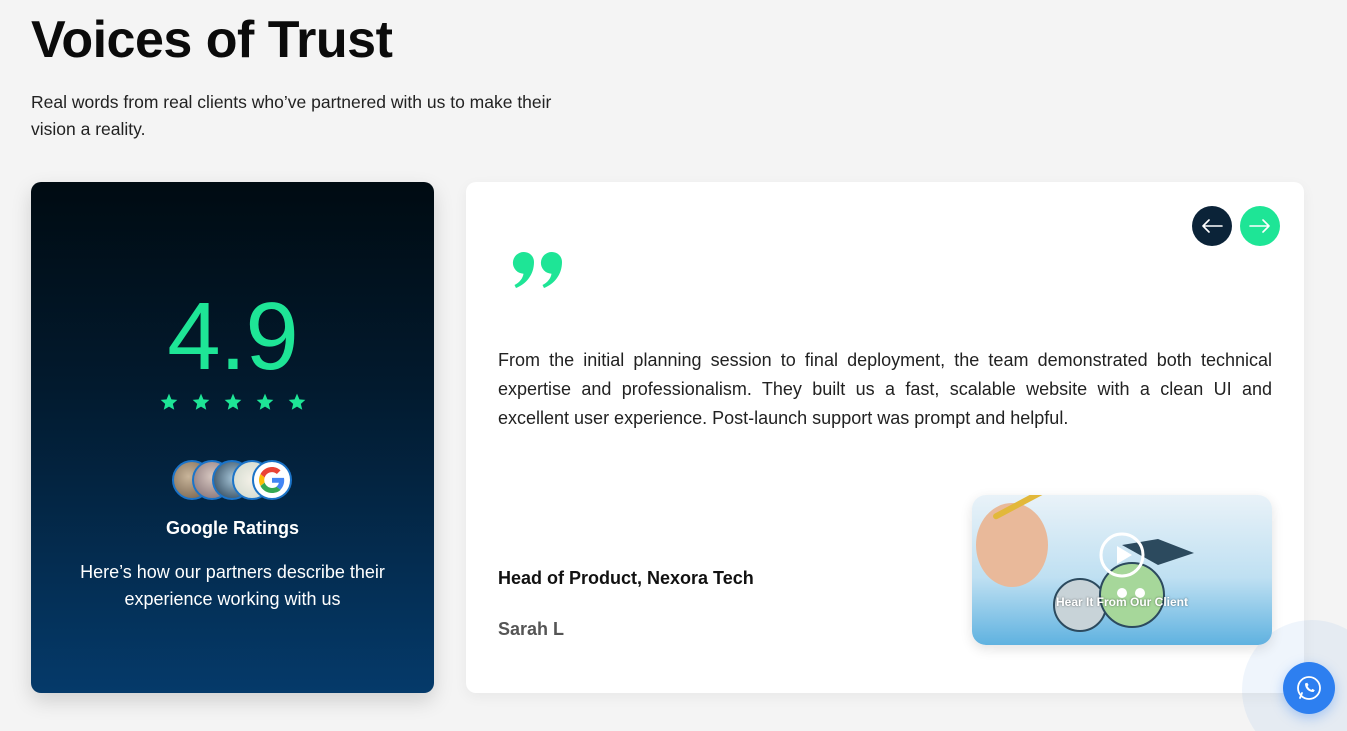  What do you see at coordinates (232, 336) in the screenshot?
I see `rating-score: 4.9` at bounding box center [232, 336].